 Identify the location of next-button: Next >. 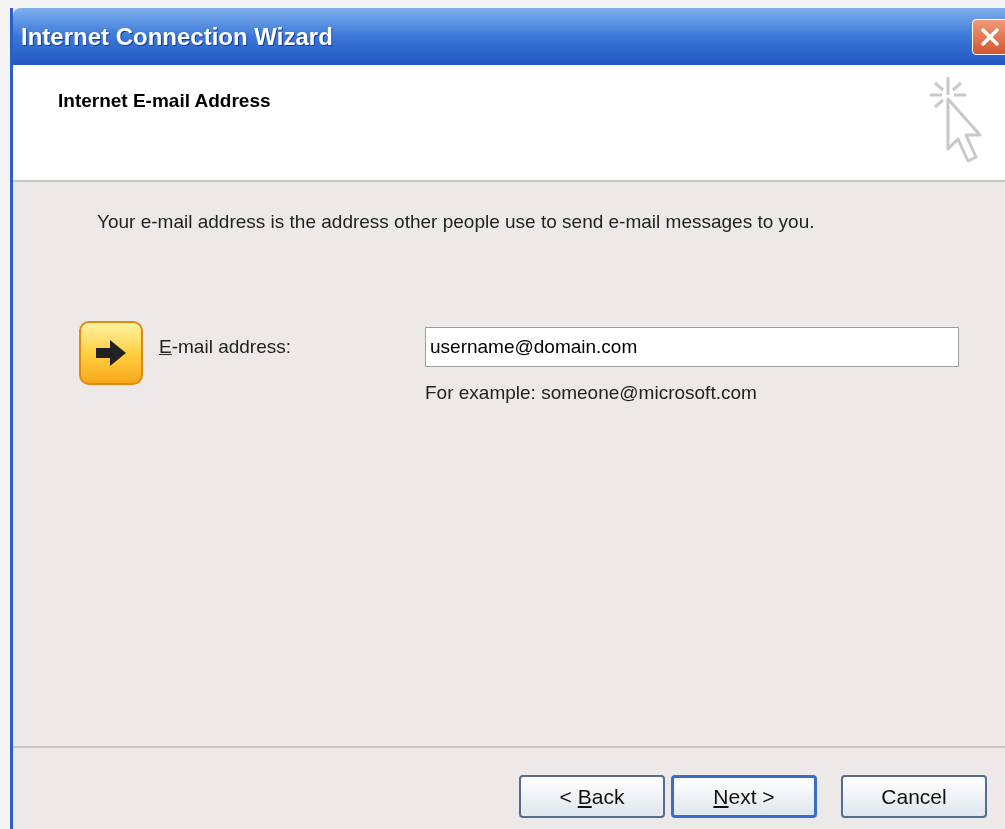
(744, 796).